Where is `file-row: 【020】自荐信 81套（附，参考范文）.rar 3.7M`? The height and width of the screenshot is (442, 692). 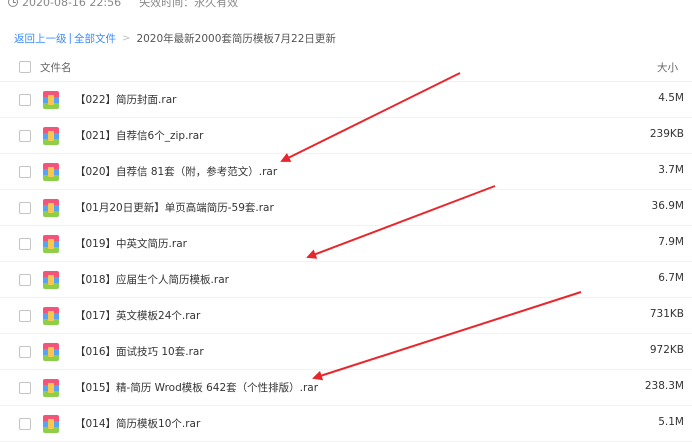
file-row: 【020】自荐信 81套（附，参考范文）.rar 3.7M is located at coordinates (346, 172).